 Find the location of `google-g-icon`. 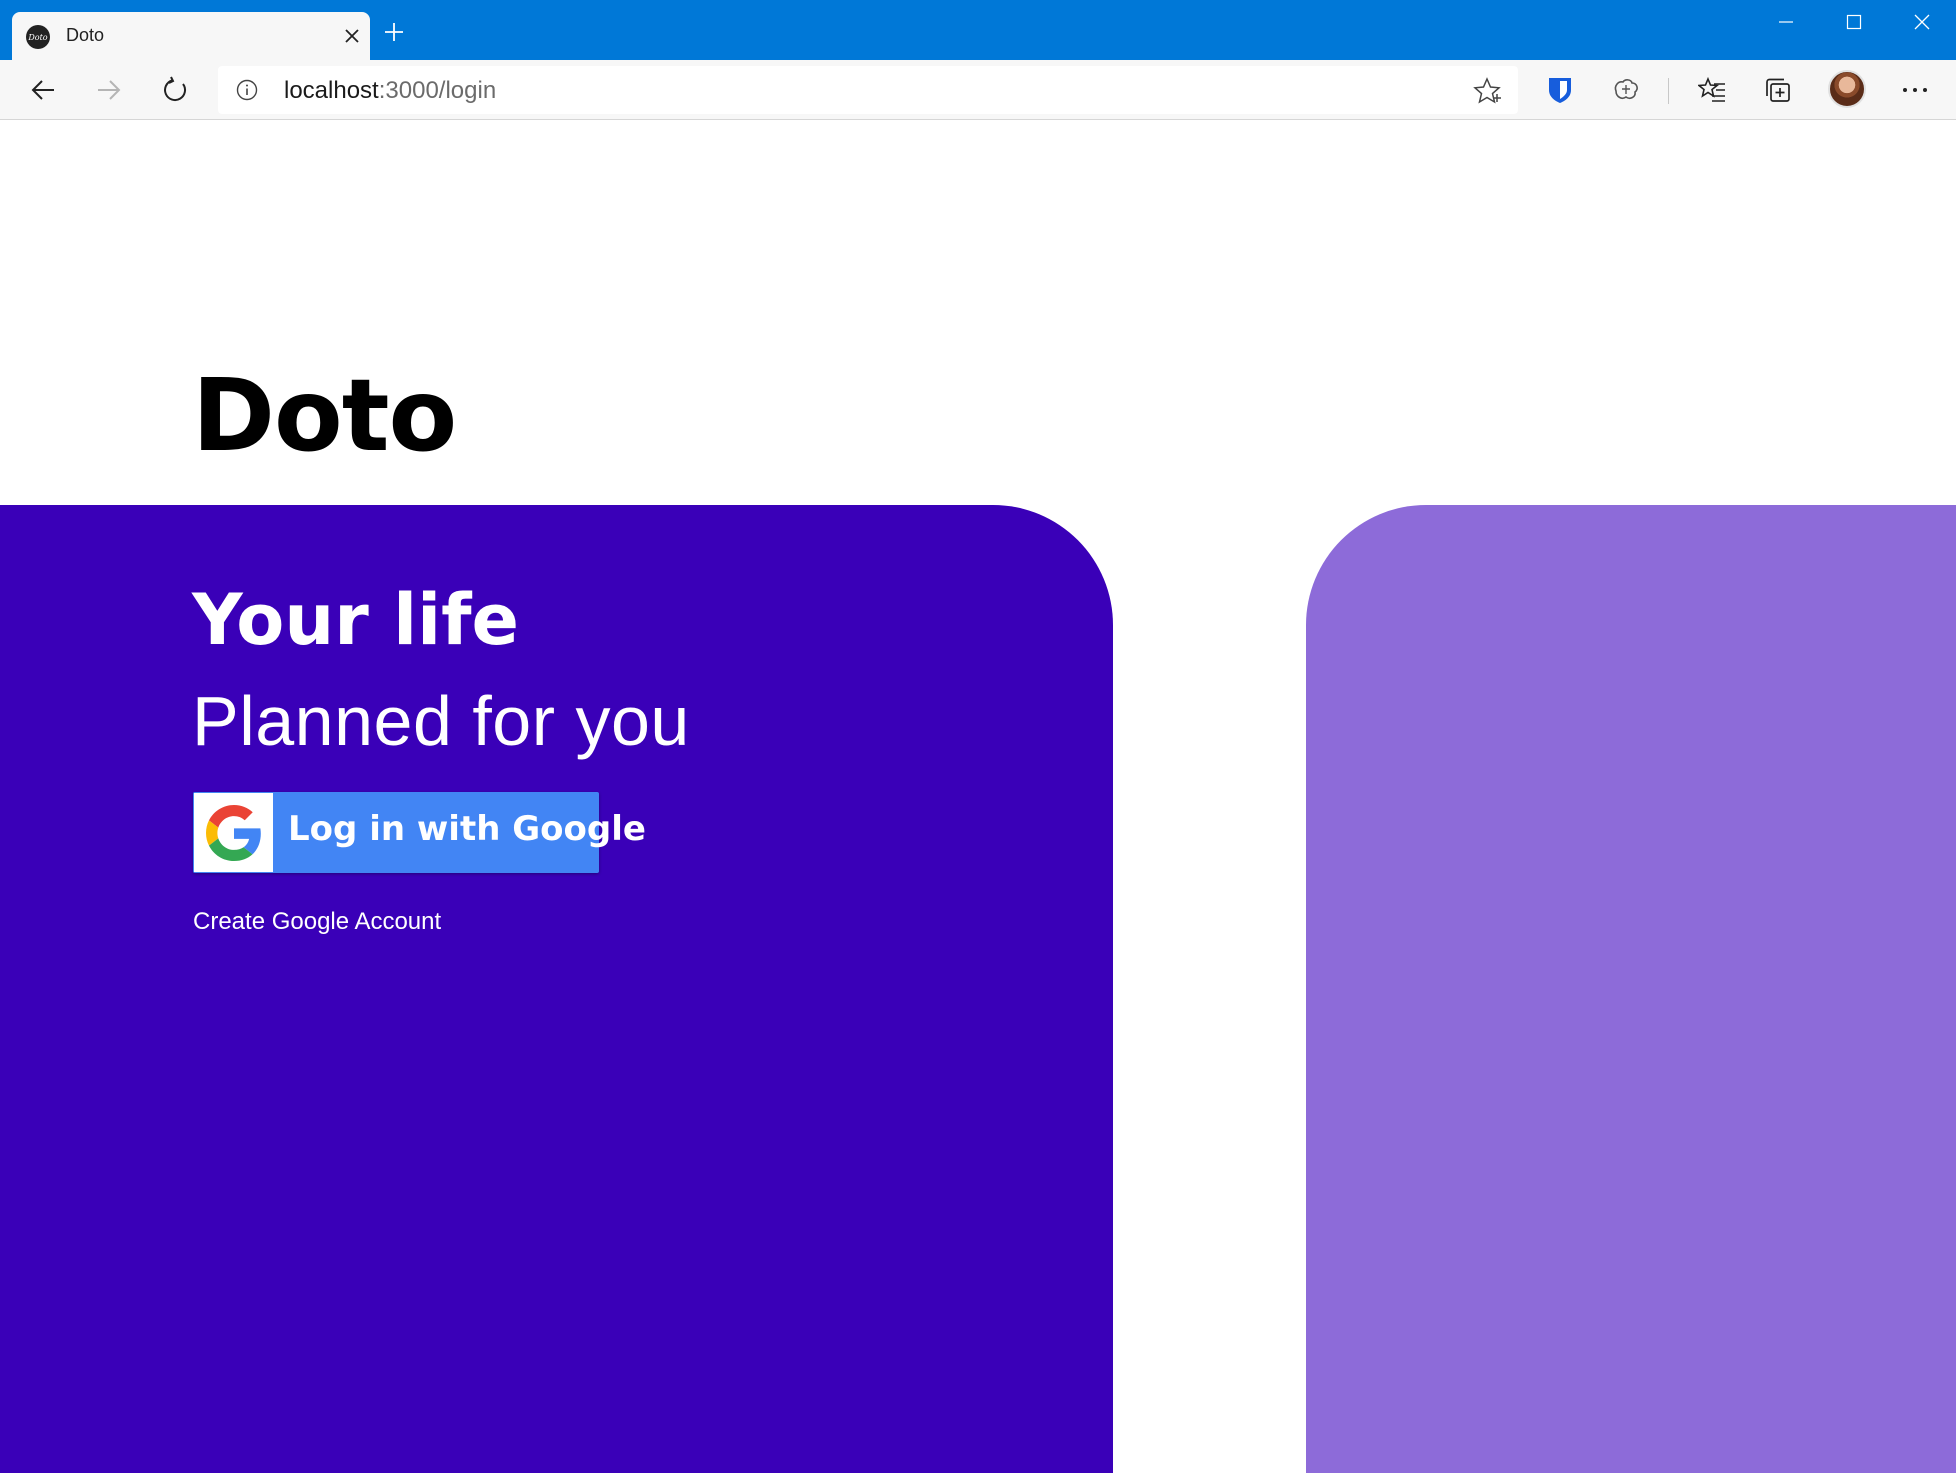

google-g-icon is located at coordinates (233, 832).